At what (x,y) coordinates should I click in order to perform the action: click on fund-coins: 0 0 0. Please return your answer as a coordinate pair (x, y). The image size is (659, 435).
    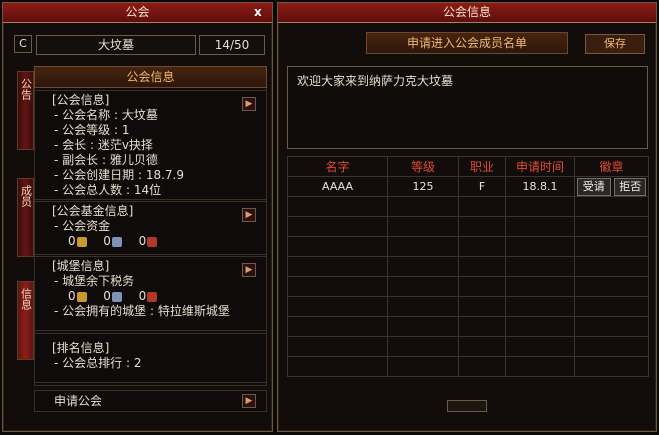
    Looking at the image, I should click on (113, 241).